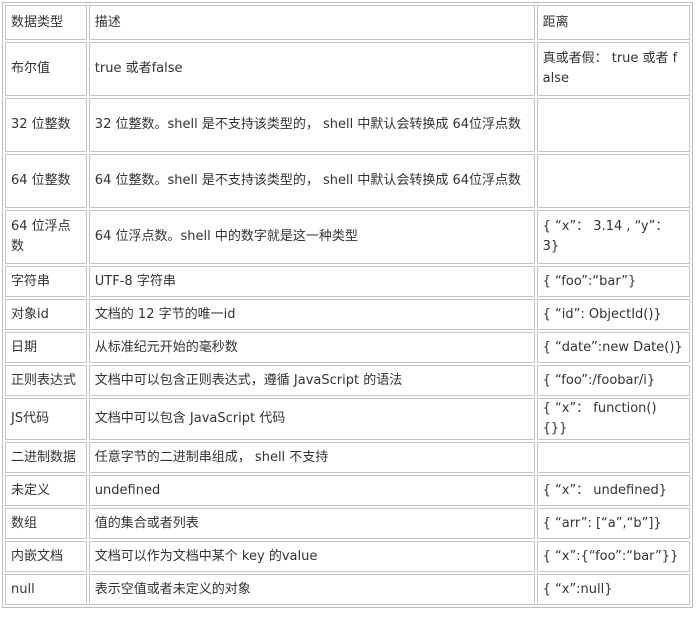 The width and height of the screenshot is (696, 634). I want to click on example-cell: { “foo”:“bar”}, so click(613, 281).